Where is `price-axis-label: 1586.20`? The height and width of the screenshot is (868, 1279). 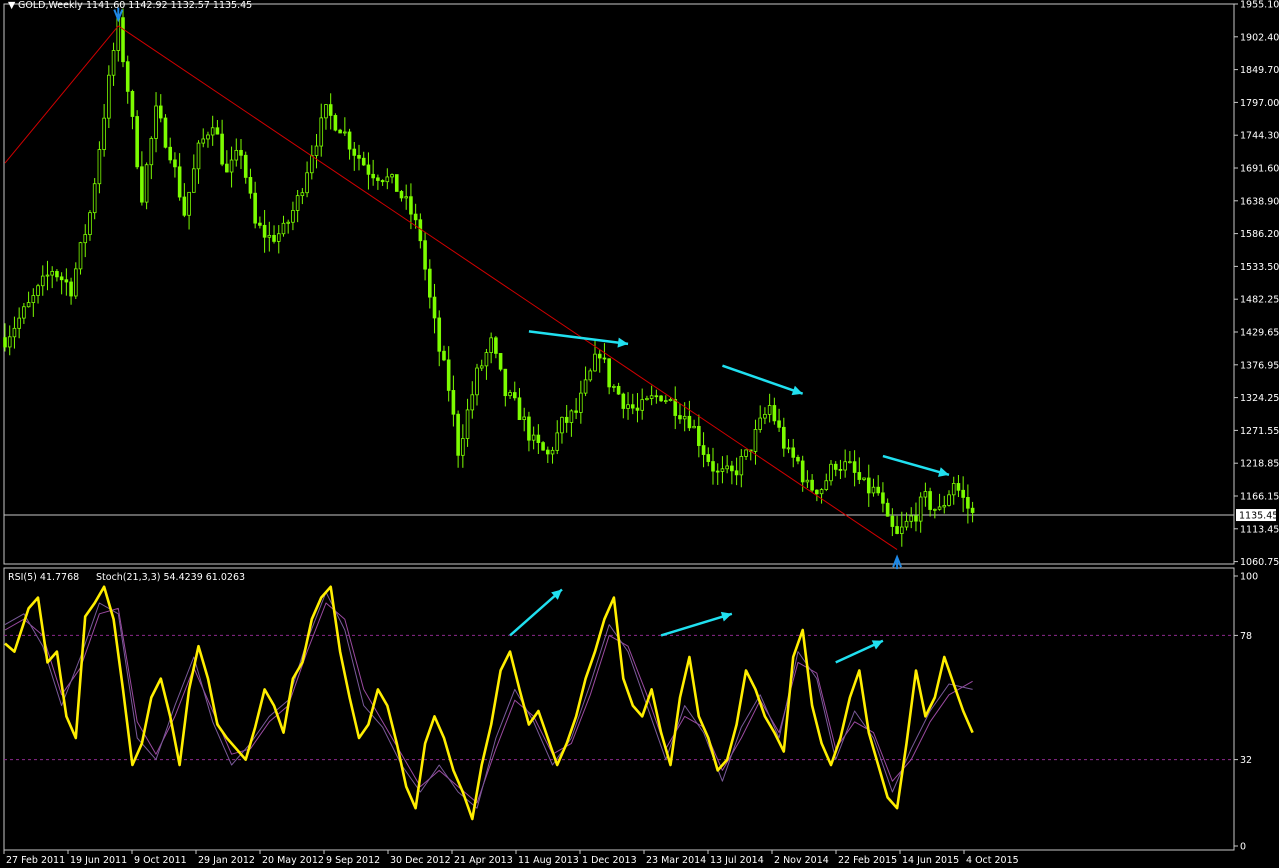 price-axis-label: 1586.20 is located at coordinates (1259, 234).